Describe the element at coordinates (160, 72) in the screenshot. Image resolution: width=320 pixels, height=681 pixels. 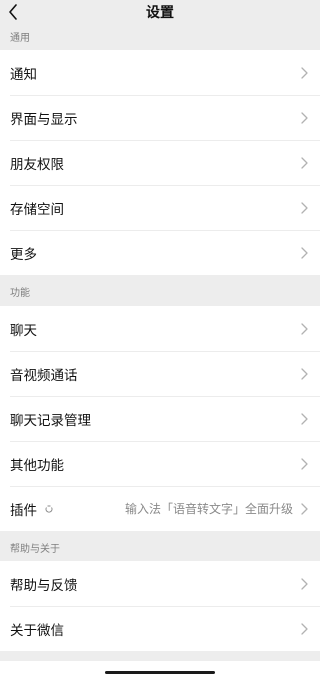
I see `settings-item-notifications: 通知` at that location.